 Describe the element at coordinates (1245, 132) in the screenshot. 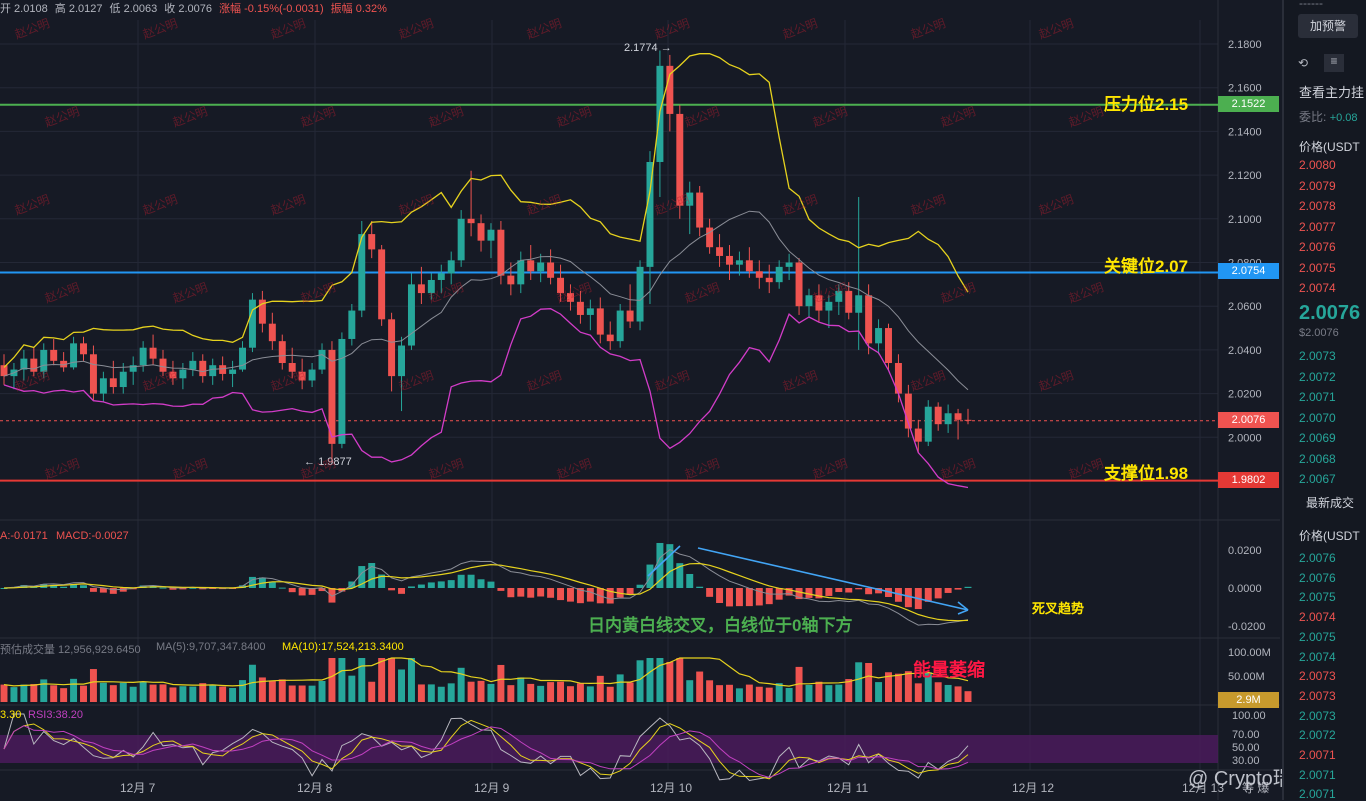

I see `price-tick-label: 2.1400` at that location.